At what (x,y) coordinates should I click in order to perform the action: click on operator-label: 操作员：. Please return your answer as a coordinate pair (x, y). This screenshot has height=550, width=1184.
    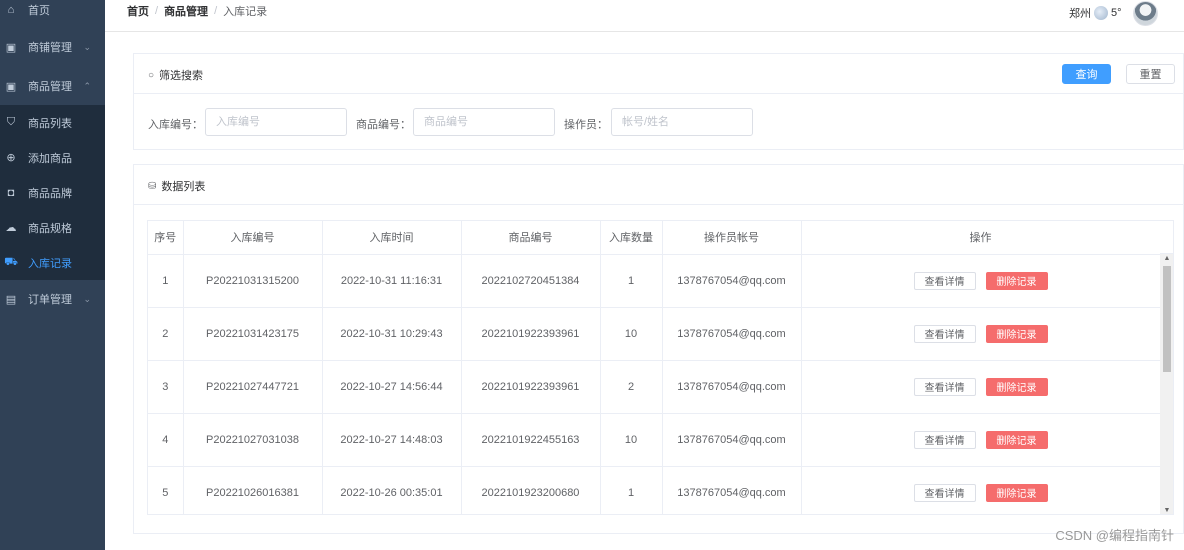
    Looking at the image, I should click on (586, 125).